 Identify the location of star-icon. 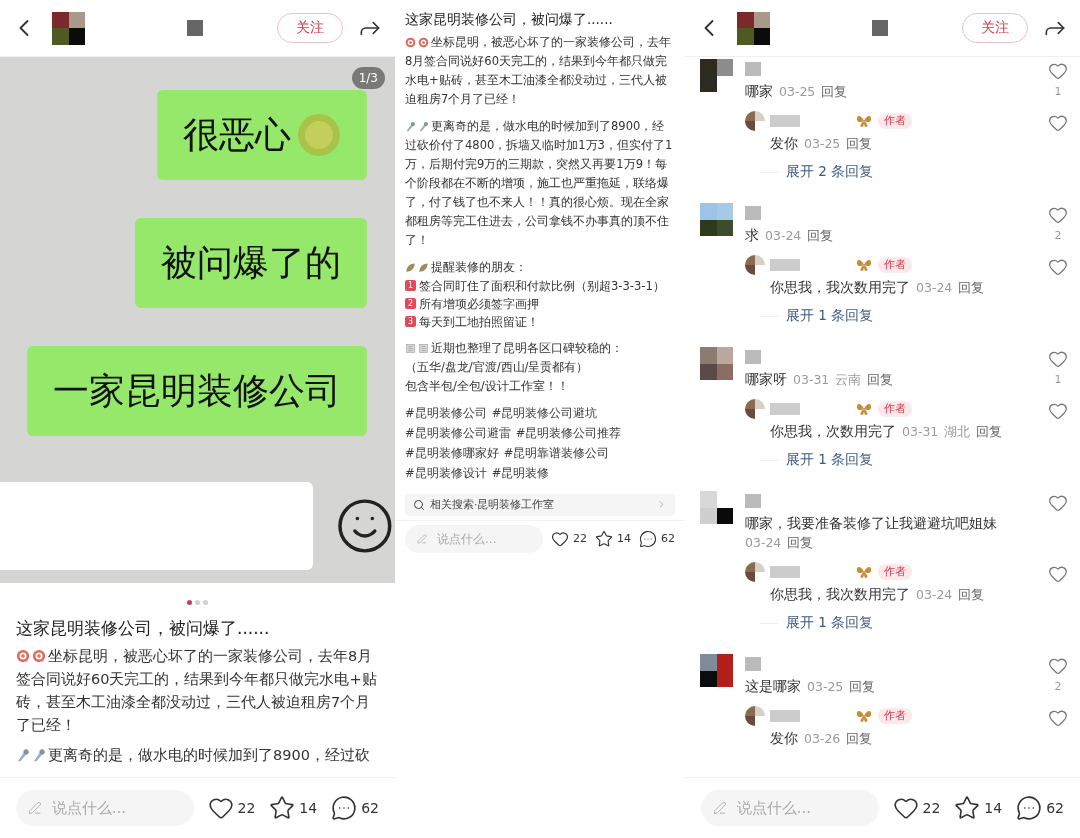
(282, 808).